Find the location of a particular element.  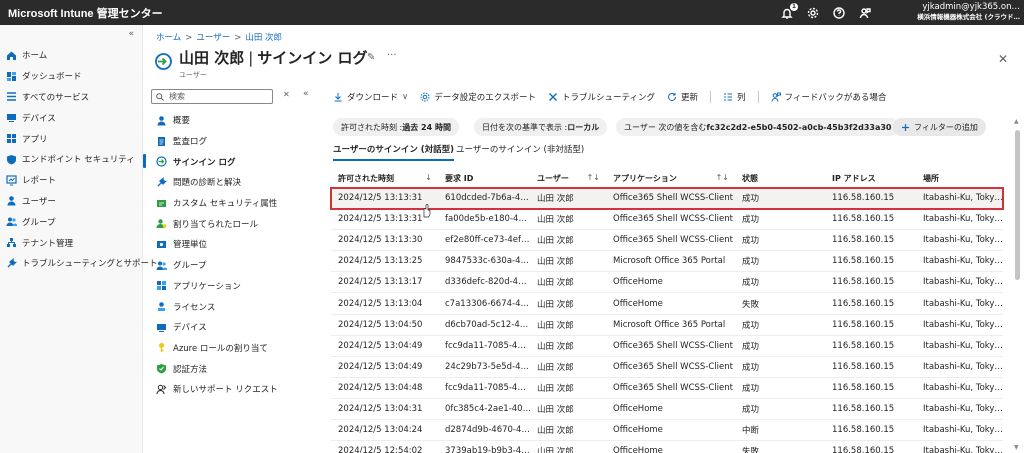

attribute-icon is located at coordinates (161, 203).